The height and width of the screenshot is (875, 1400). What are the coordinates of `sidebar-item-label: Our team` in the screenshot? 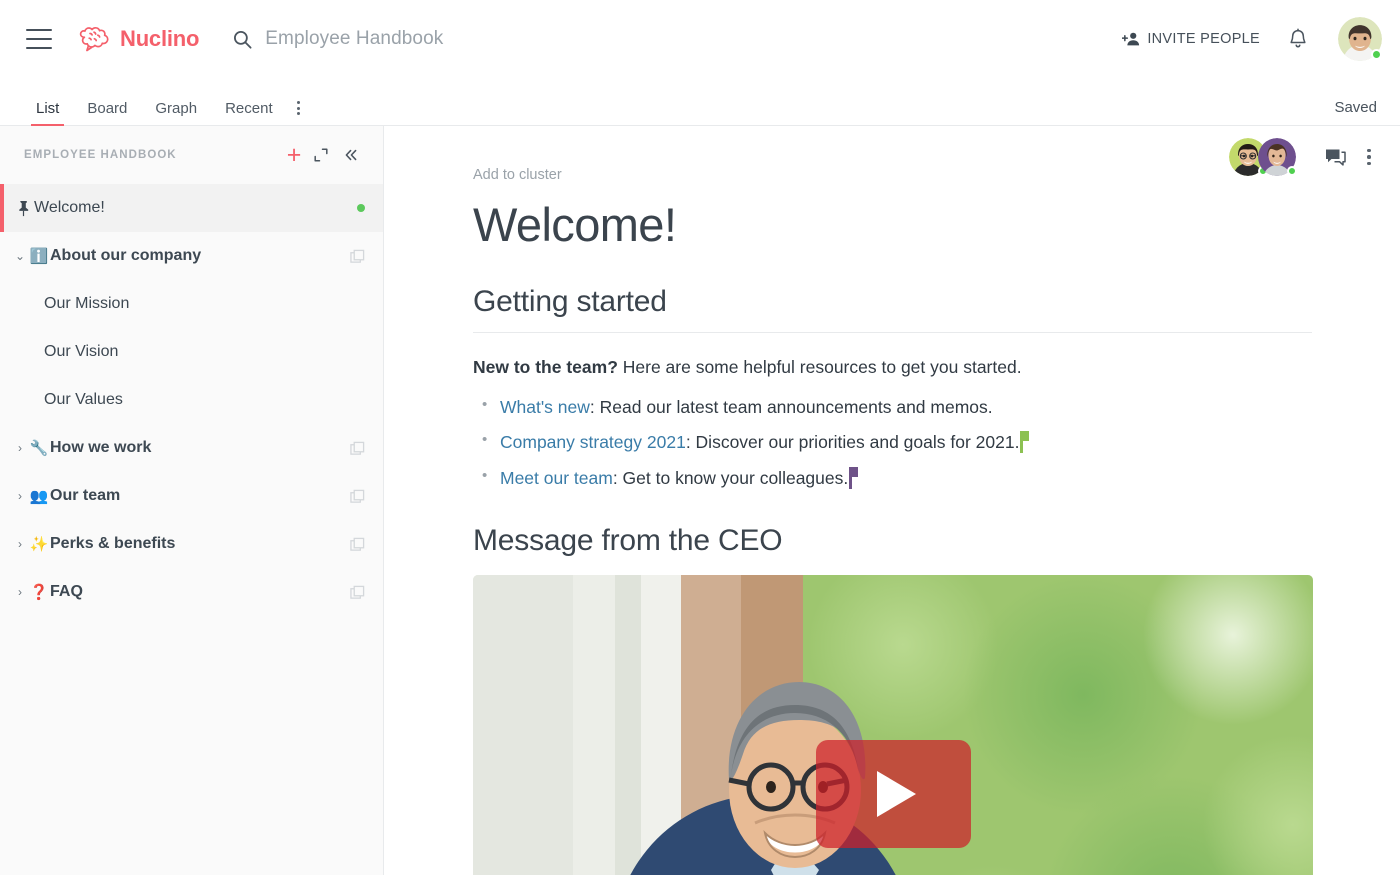 It's located at (85, 495).